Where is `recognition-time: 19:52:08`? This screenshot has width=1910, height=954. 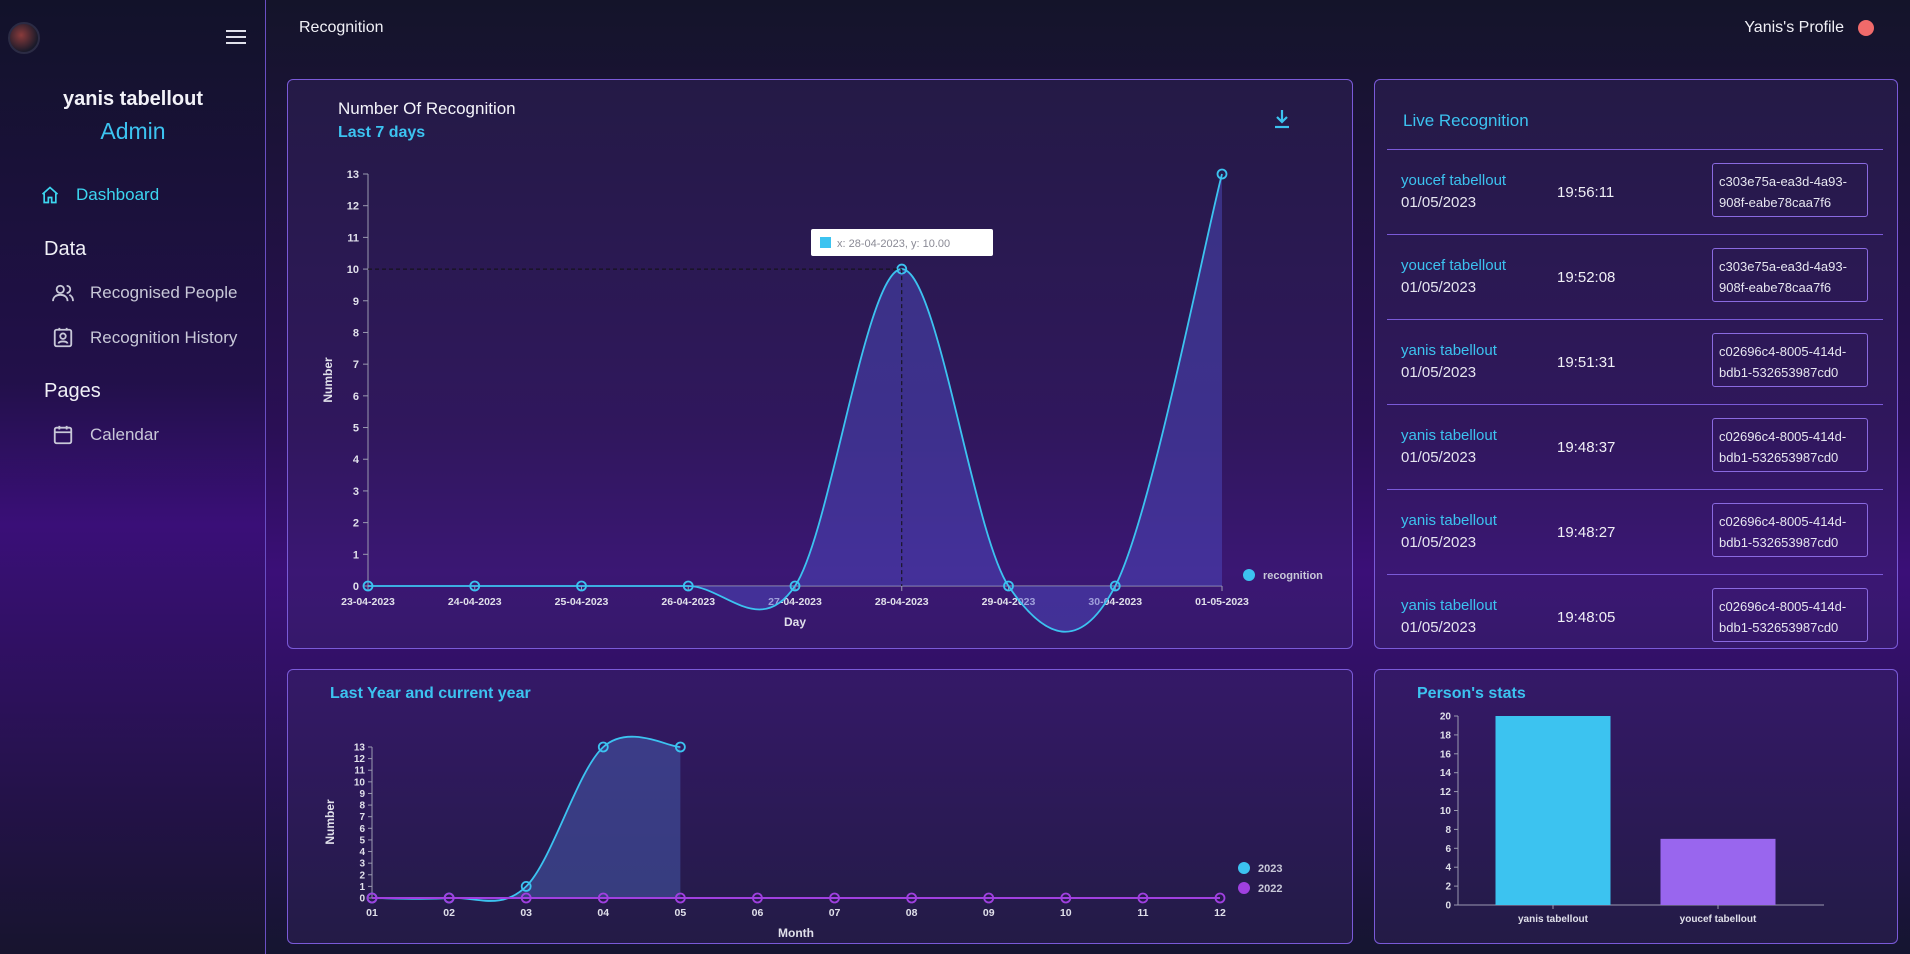 recognition-time: 19:52:08 is located at coordinates (1586, 277).